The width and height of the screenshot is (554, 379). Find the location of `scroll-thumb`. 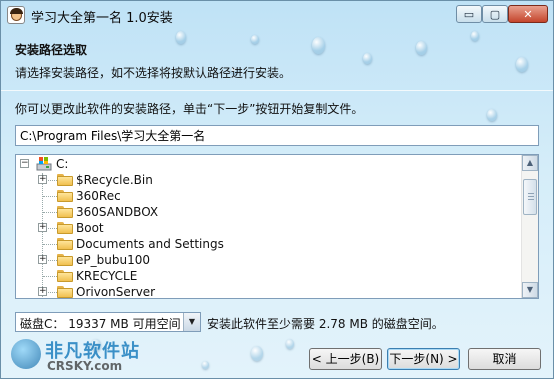

scroll-thumb is located at coordinates (530, 197).